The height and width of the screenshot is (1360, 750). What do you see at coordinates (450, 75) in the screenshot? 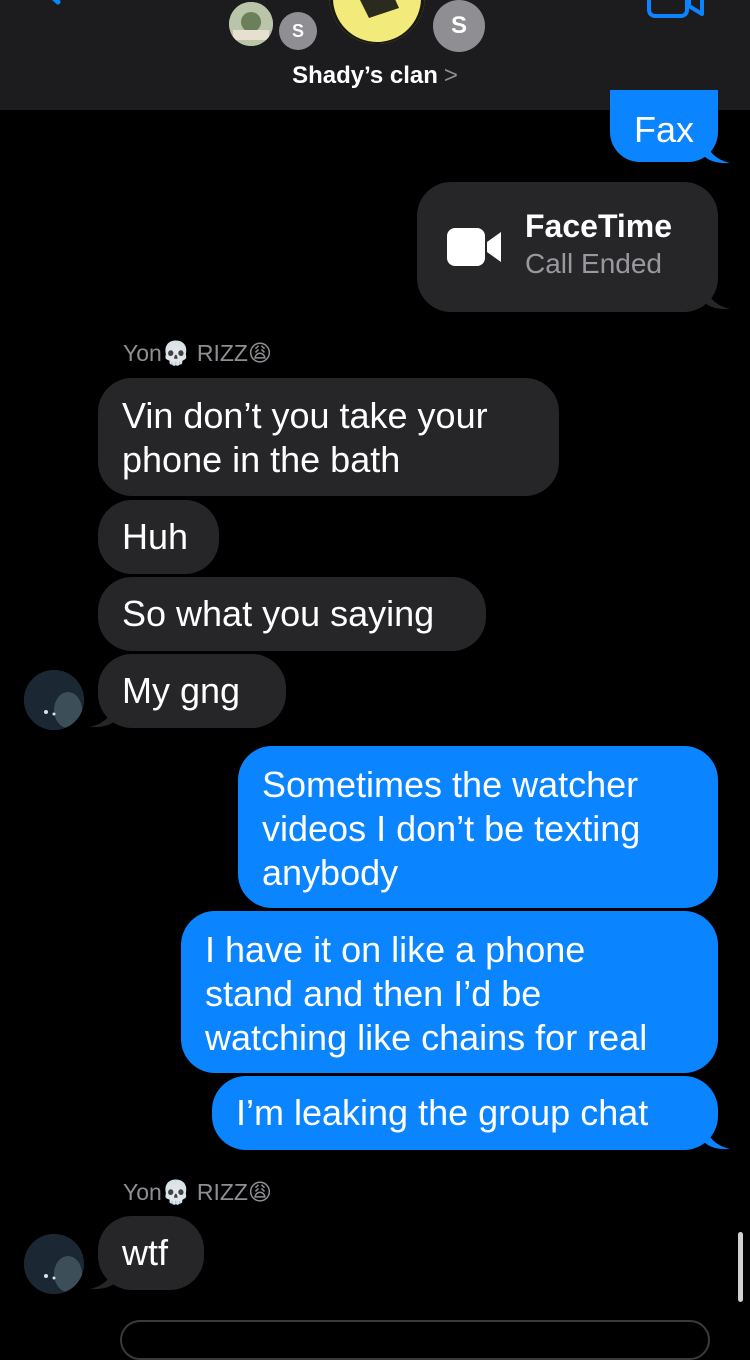
I see `chevron-right-icon: >` at bounding box center [450, 75].